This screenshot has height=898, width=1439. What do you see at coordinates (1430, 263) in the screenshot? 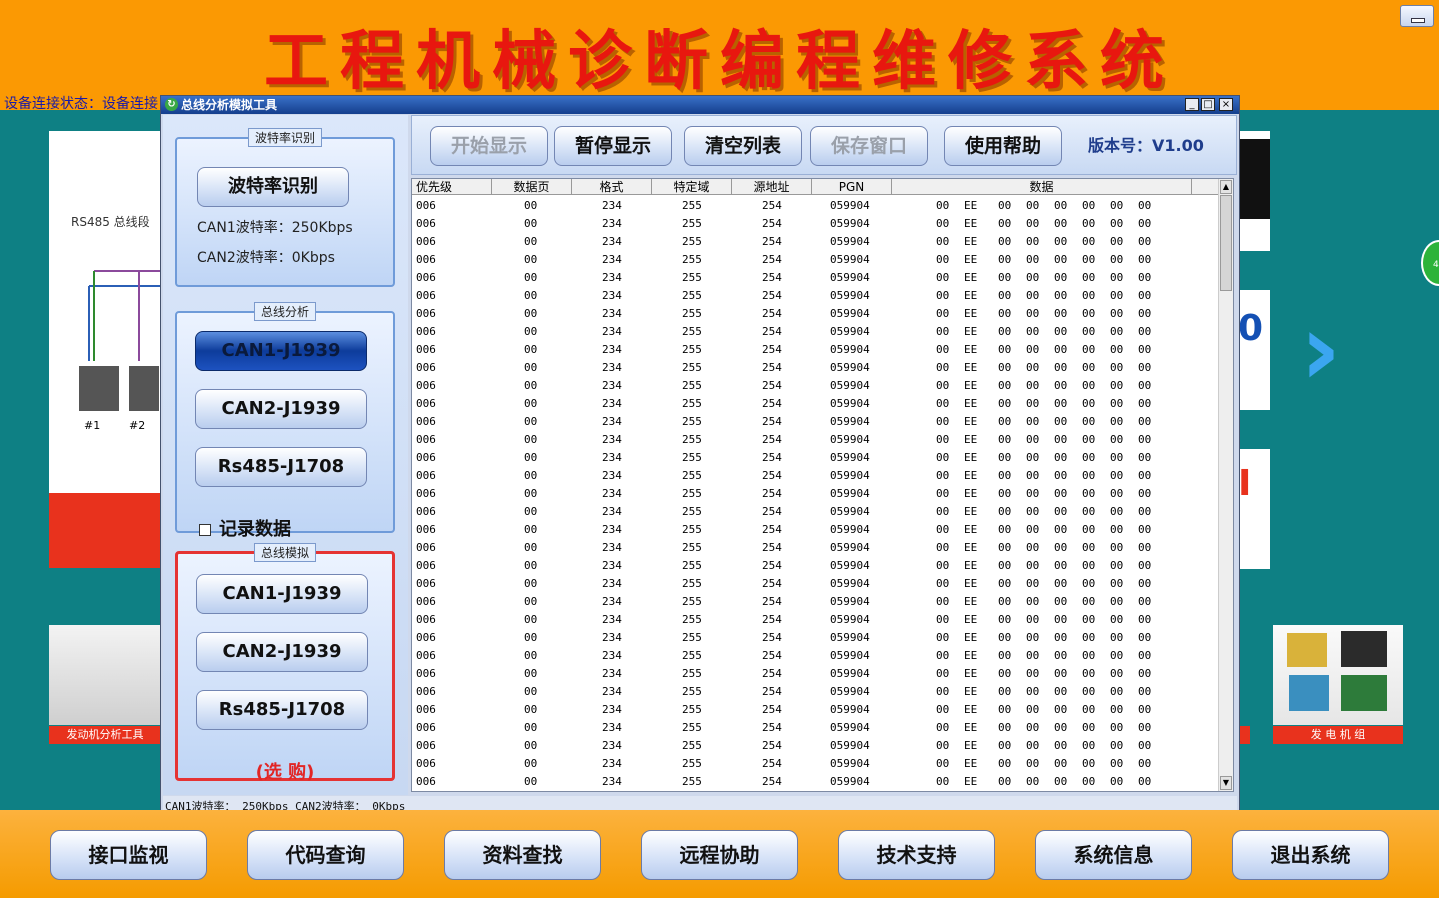
I see `floating-badge: 48` at bounding box center [1430, 263].